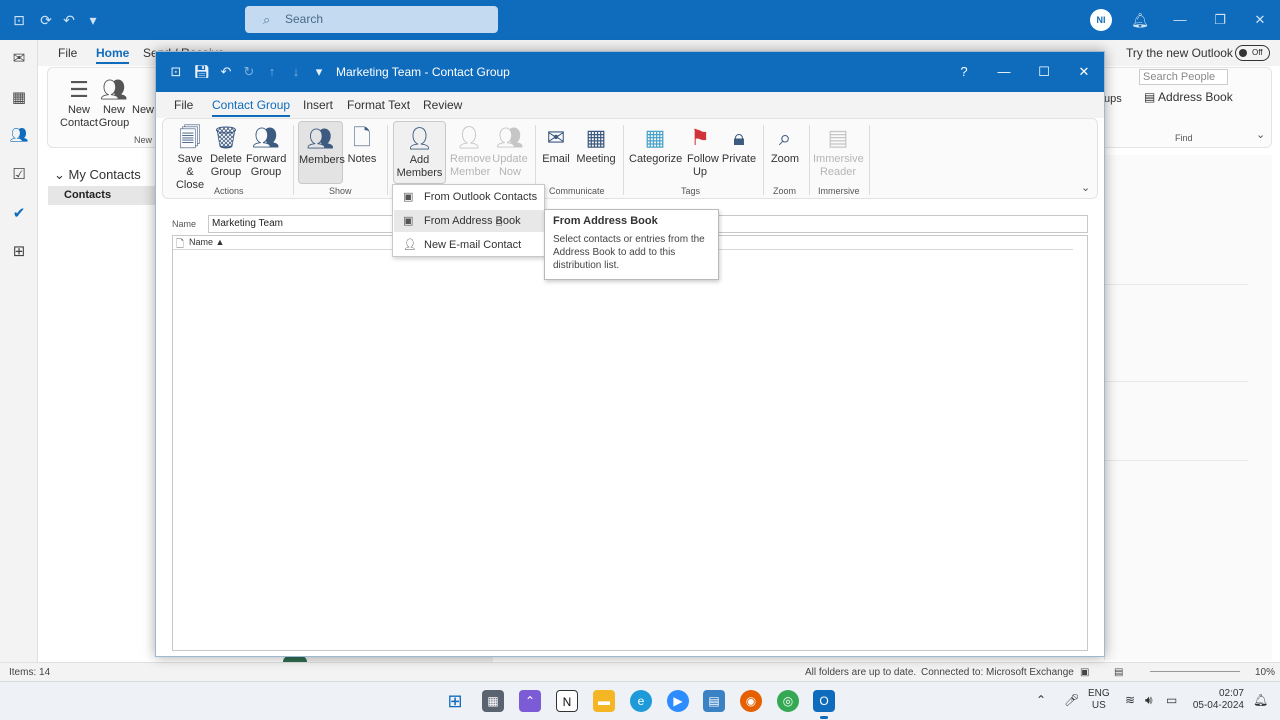  What do you see at coordinates (371, 19) in the screenshot?
I see `search-box: ⌕ Search` at bounding box center [371, 19].